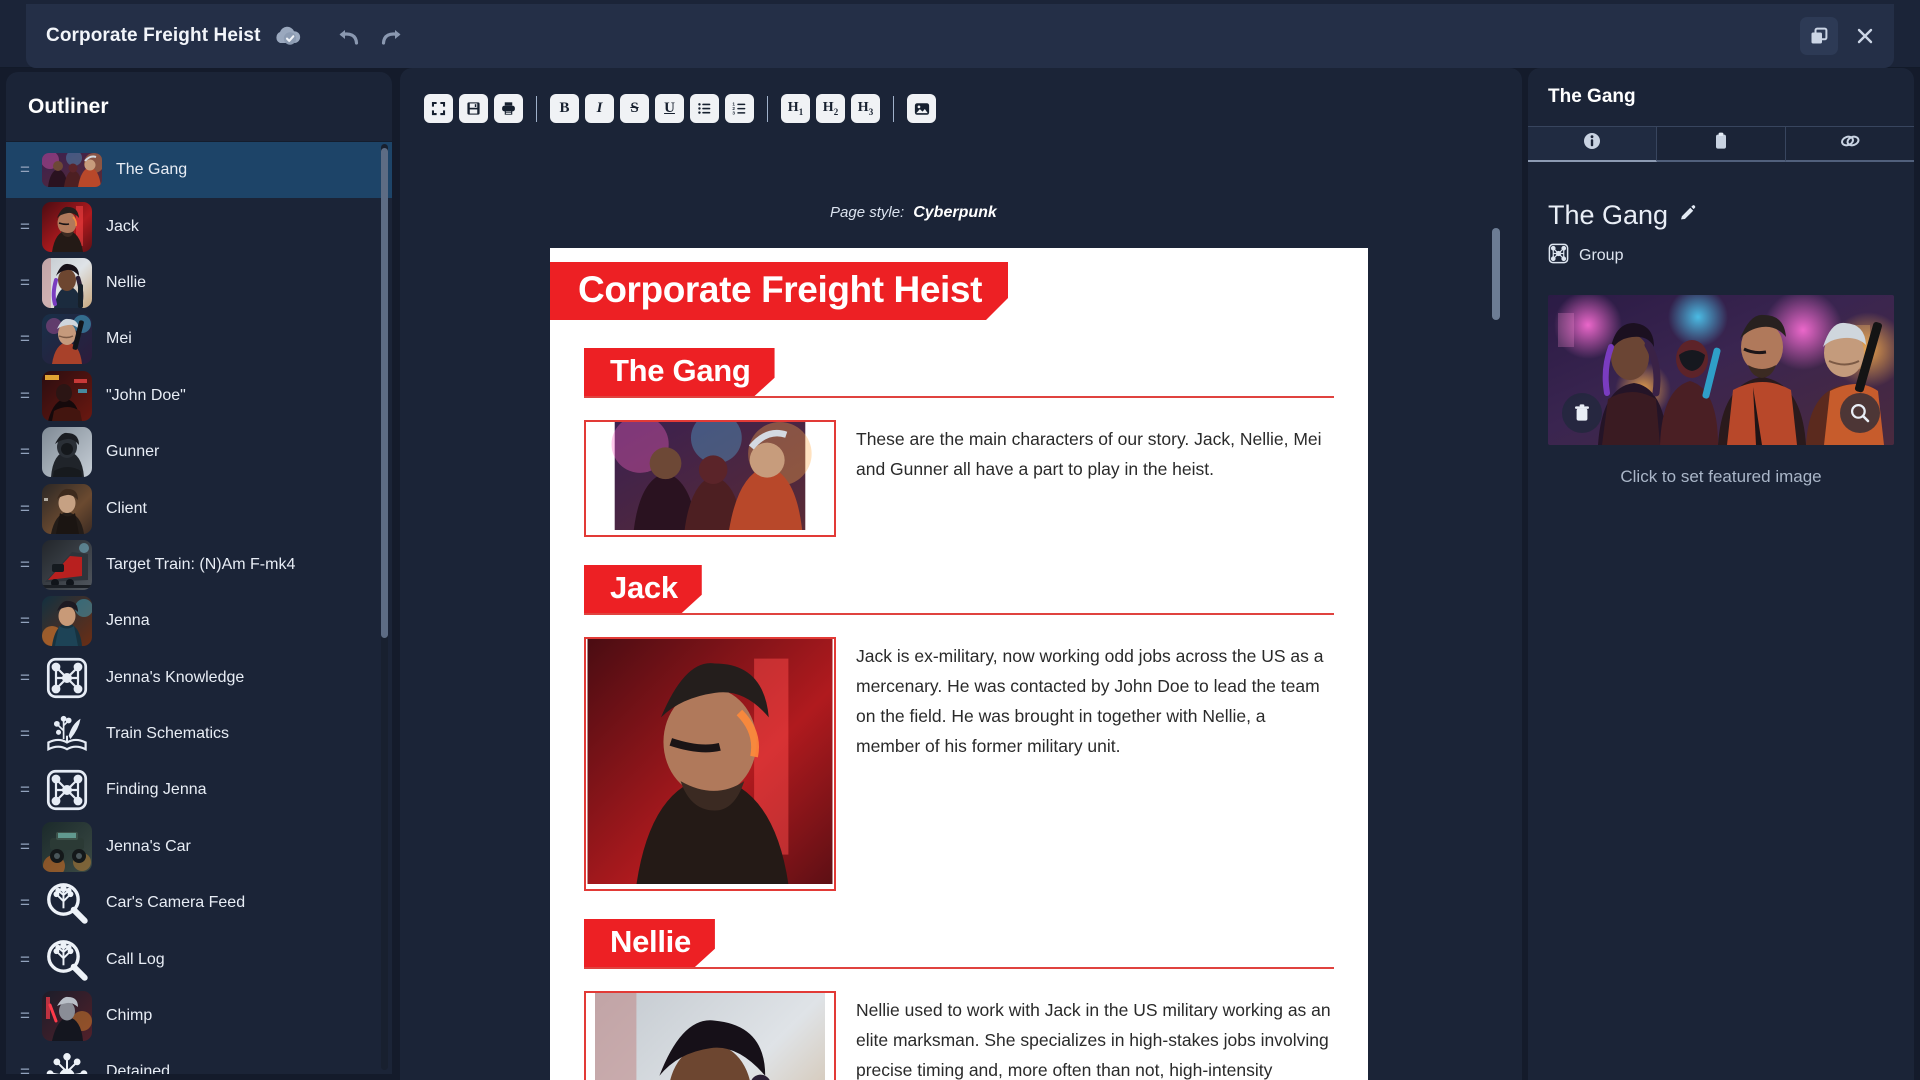 Image resolution: width=1920 pixels, height=1080 pixels. Describe the element at coordinates (199, 847) in the screenshot. I see `outliner-item-jenna-s-car: = Jenna's Car` at that location.